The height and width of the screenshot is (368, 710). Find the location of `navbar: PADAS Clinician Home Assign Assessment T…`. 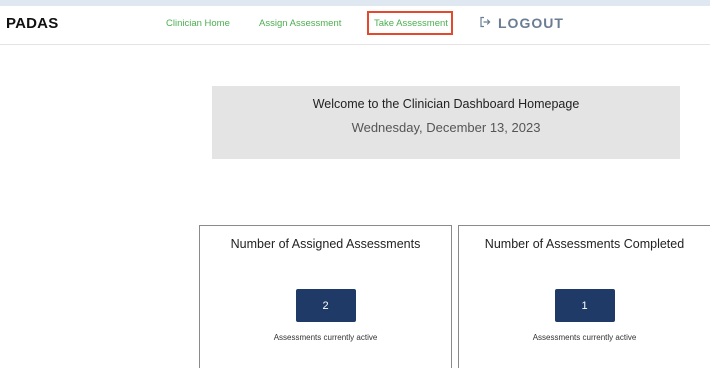

navbar: PADAS Clinician Home Assign Assessment T… is located at coordinates (355, 25).